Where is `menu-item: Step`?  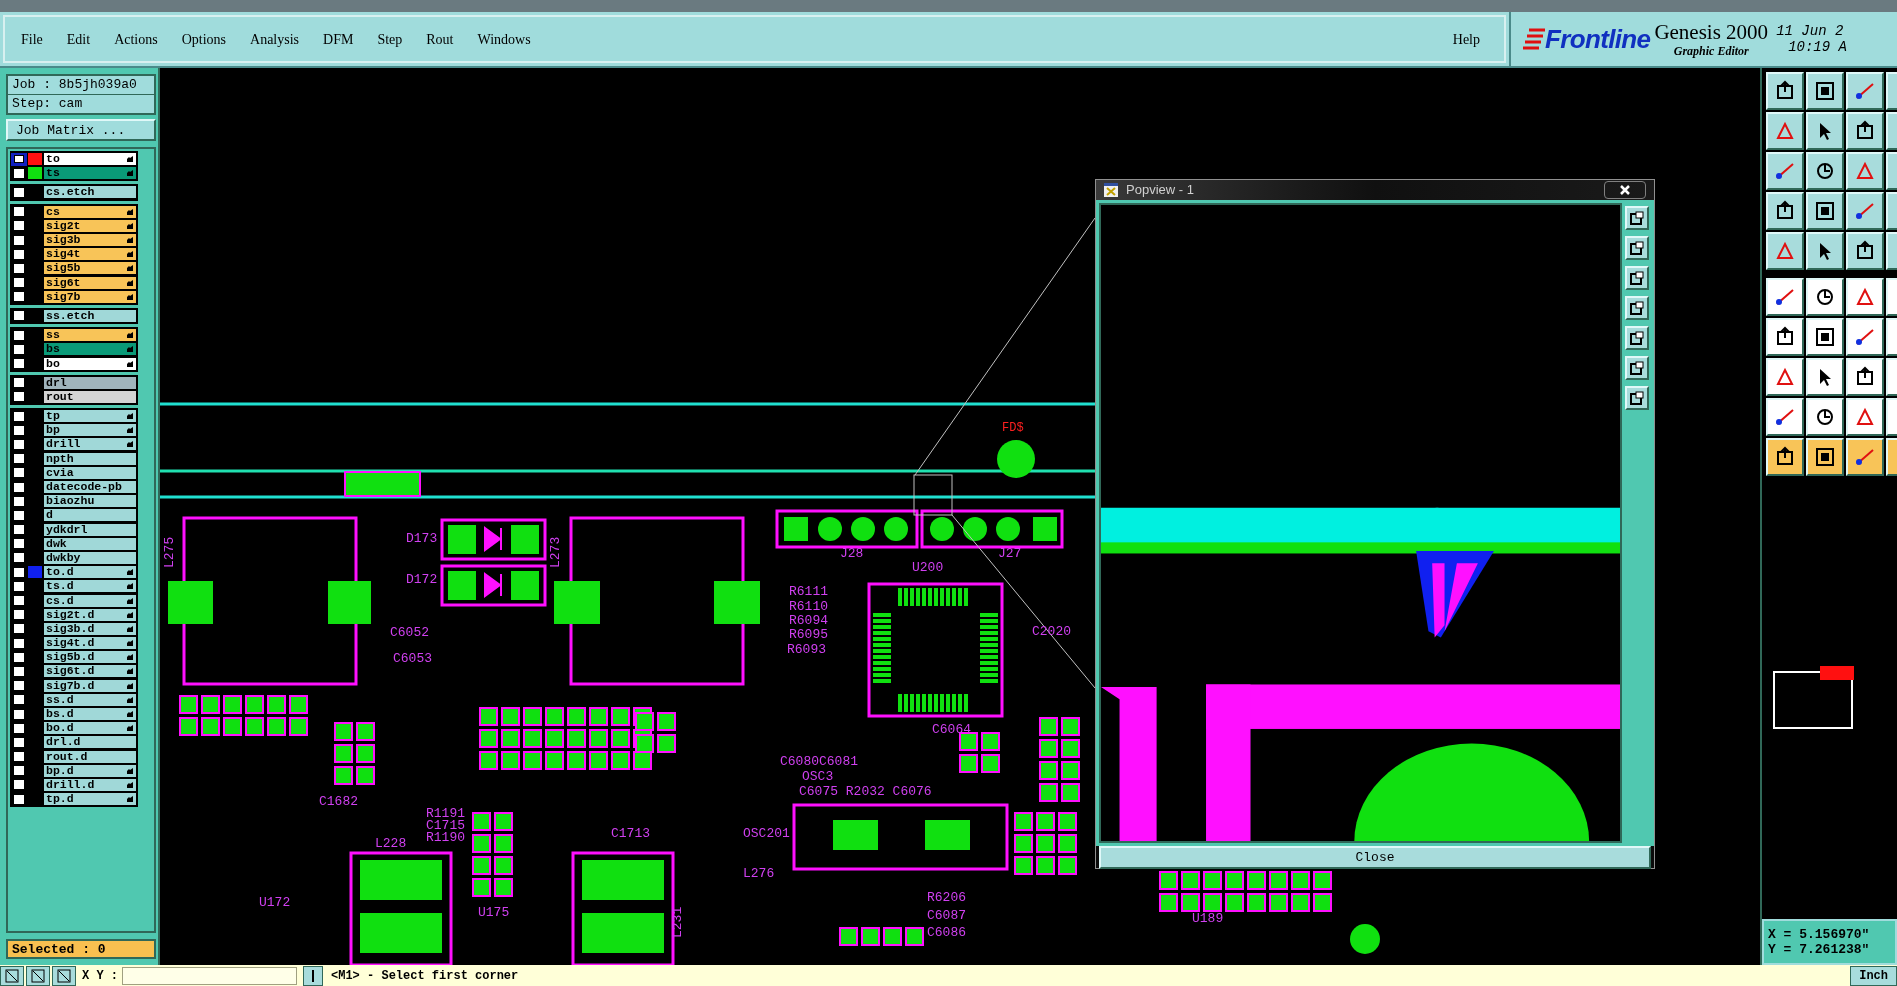 menu-item: Step is located at coordinates (390, 39).